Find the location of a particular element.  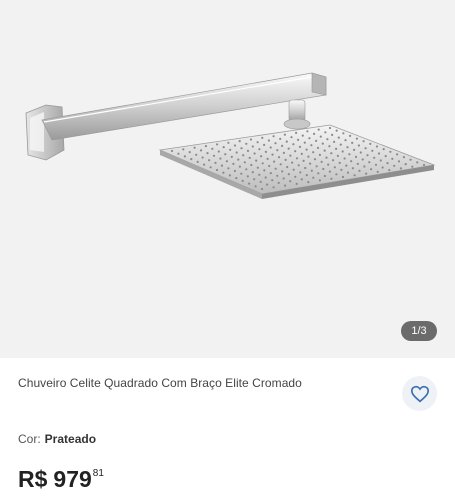

heart-outline-icon is located at coordinates (419, 393).